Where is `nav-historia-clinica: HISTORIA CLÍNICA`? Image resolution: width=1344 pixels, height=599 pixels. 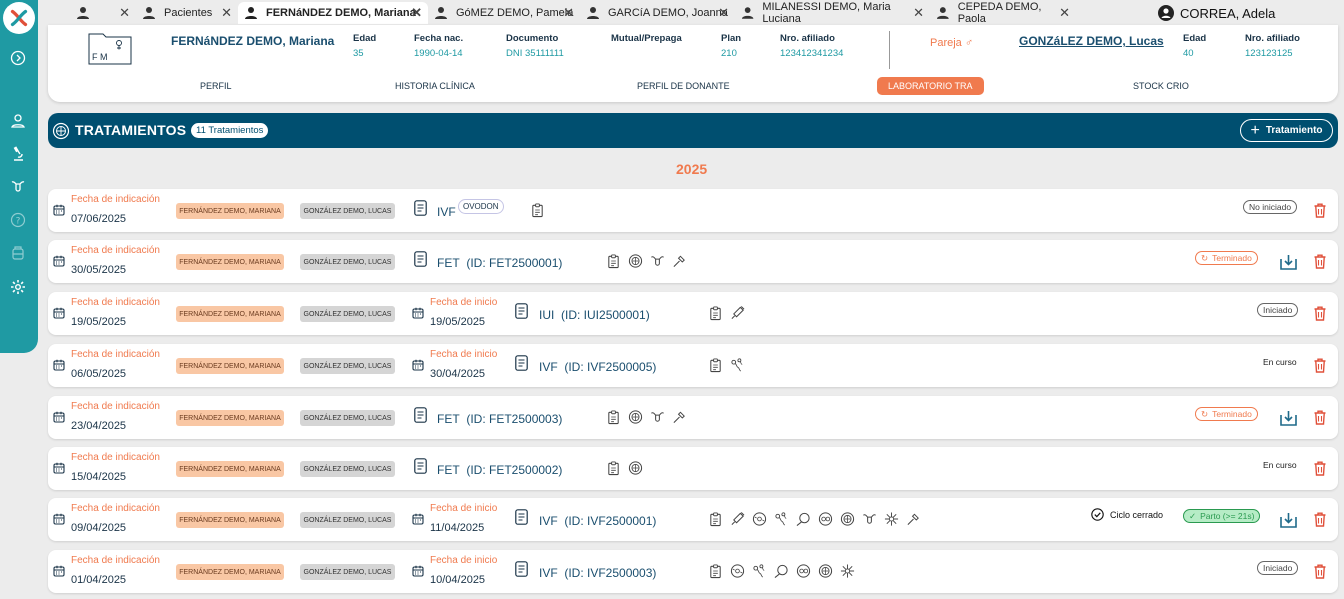 nav-historia-clinica: HISTORIA CLÍNICA is located at coordinates (435, 86).